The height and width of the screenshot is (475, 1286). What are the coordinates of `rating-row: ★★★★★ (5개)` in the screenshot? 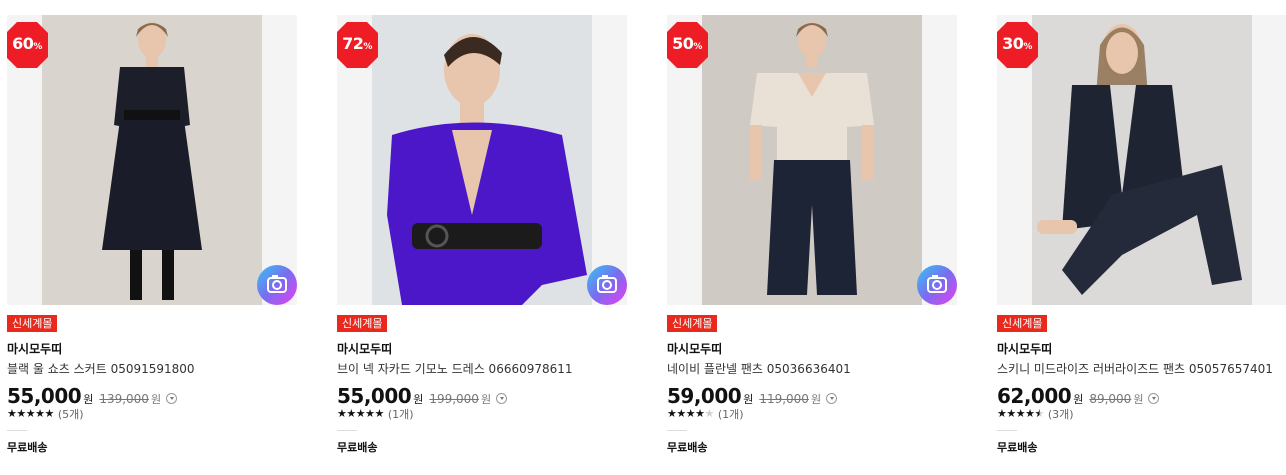 It's located at (45, 414).